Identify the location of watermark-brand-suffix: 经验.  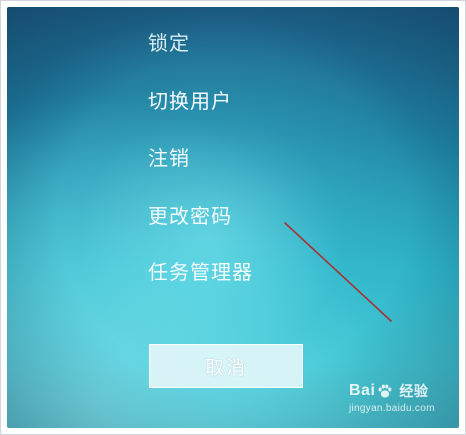
(414, 391).